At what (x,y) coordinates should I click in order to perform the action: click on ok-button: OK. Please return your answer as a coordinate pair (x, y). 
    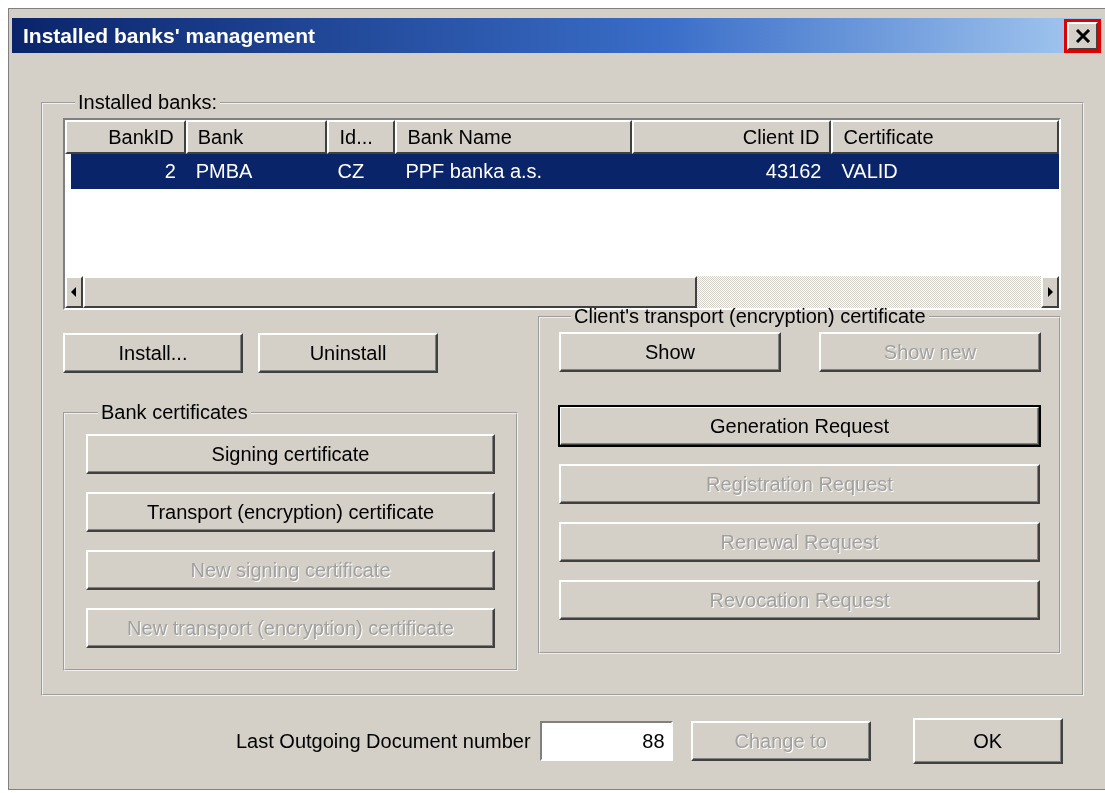
    Looking at the image, I should click on (987, 741).